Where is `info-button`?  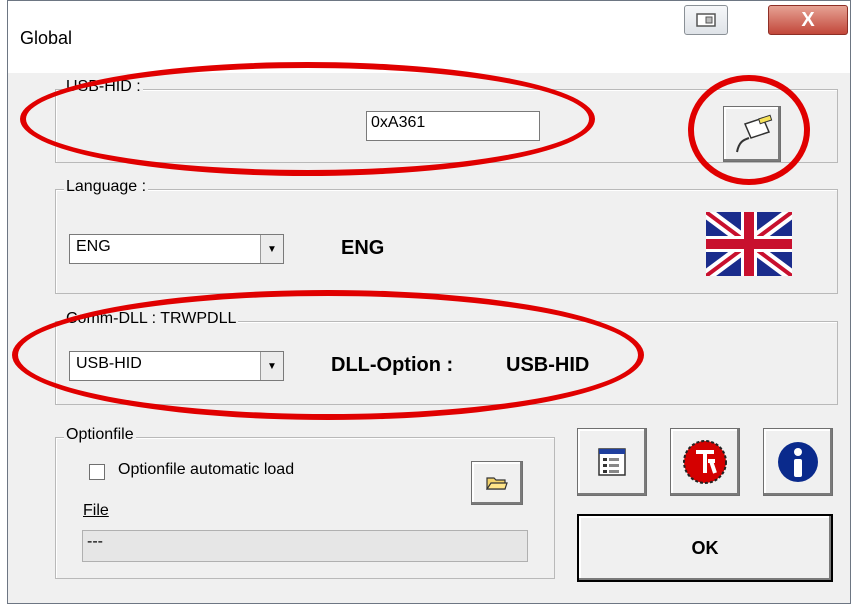
info-button is located at coordinates (798, 462).